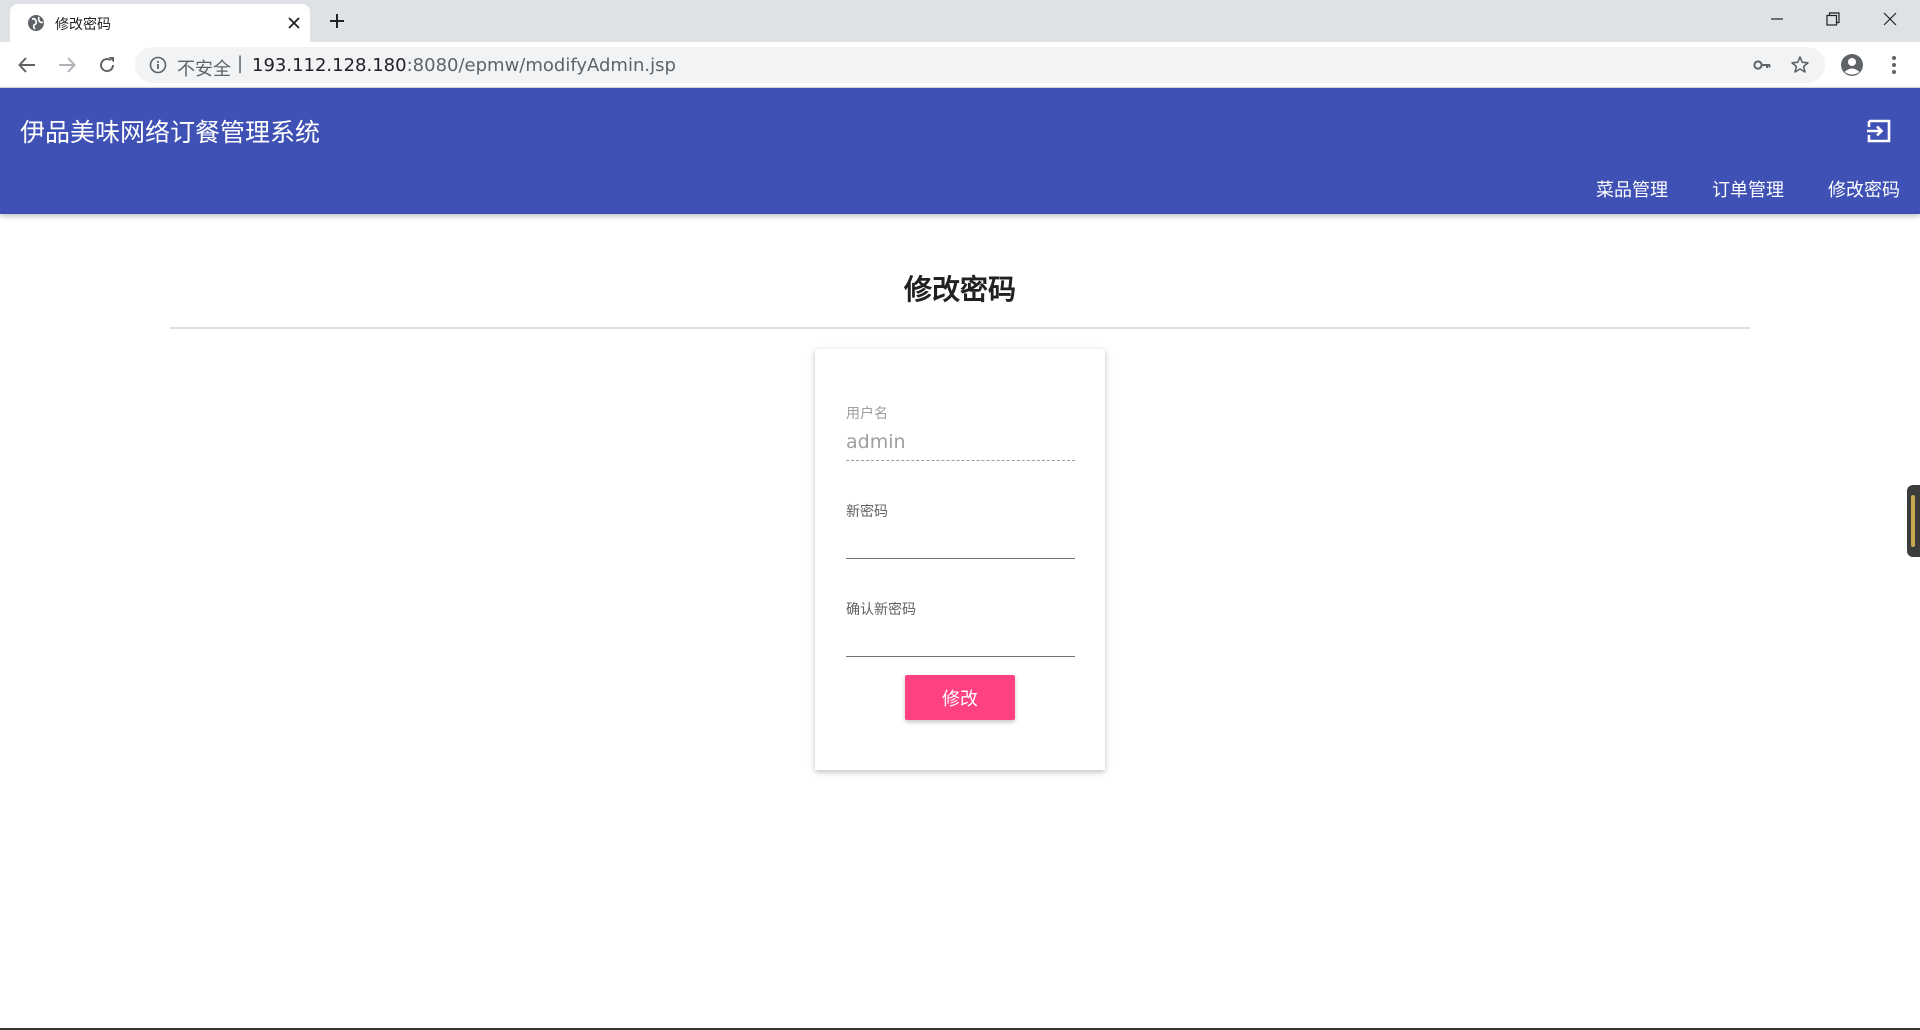 The image size is (1920, 1030). I want to click on arrow-right-icon, so click(67, 65).